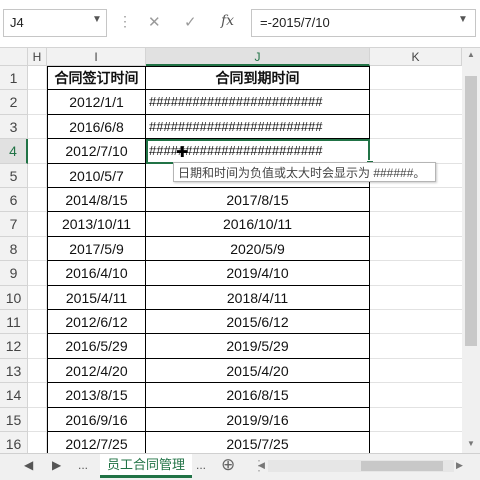  Describe the element at coordinates (96, 442) in the screenshot. I see `cell-i: 2012/7/25` at that location.